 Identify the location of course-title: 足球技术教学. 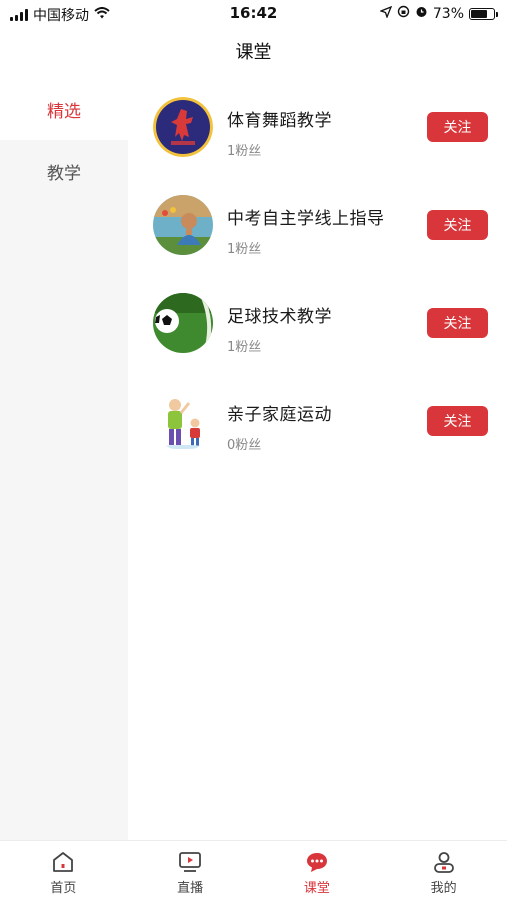
(279, 317).